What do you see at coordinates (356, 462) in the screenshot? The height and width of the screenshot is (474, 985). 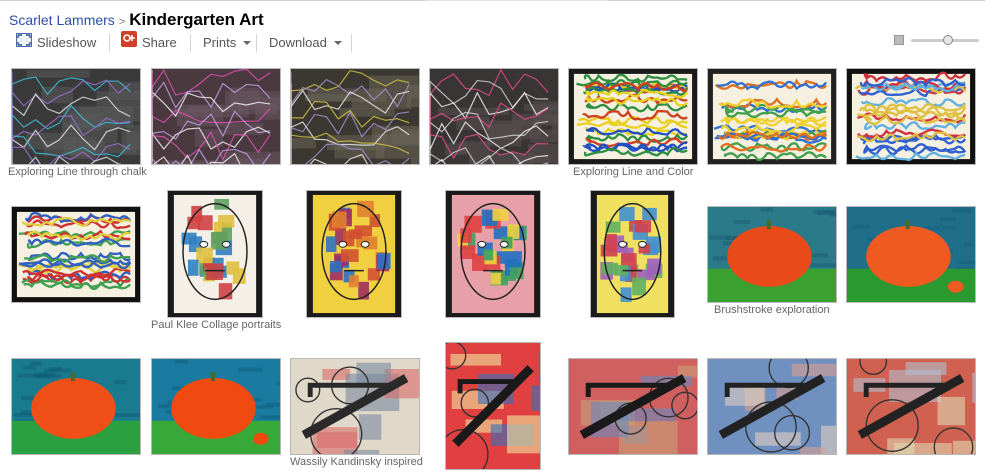 I see `photo-caption: Wassily Kandinsky inspired` at bounding box center [356, 462].